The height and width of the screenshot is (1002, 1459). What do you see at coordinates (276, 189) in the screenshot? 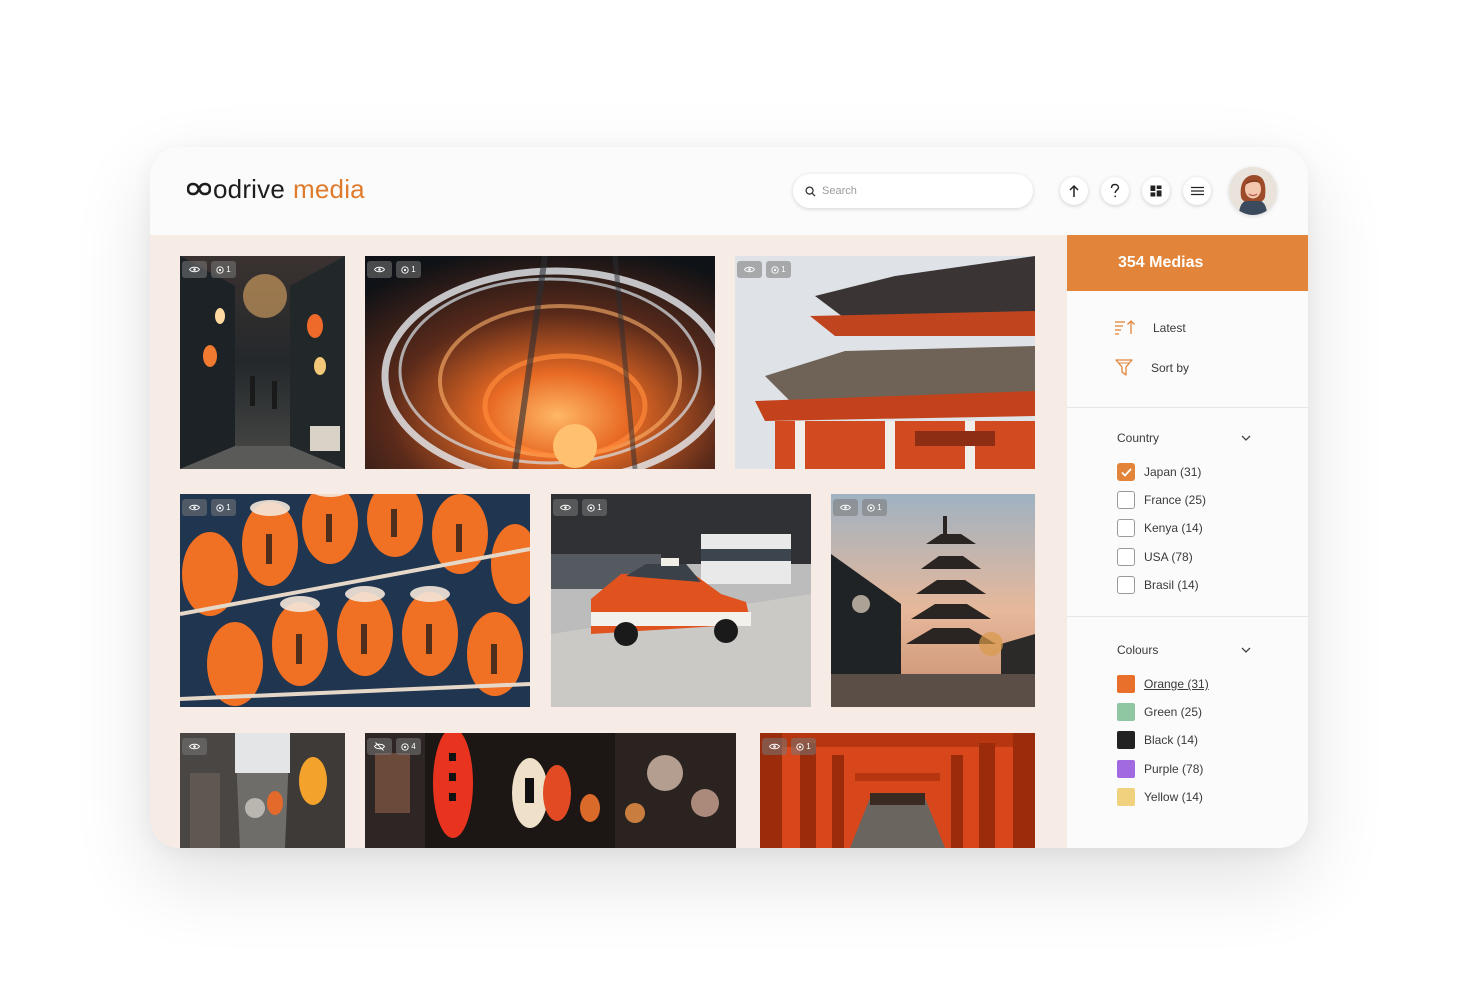
I see `logo: odrive media` at bounding box center [276, 189].